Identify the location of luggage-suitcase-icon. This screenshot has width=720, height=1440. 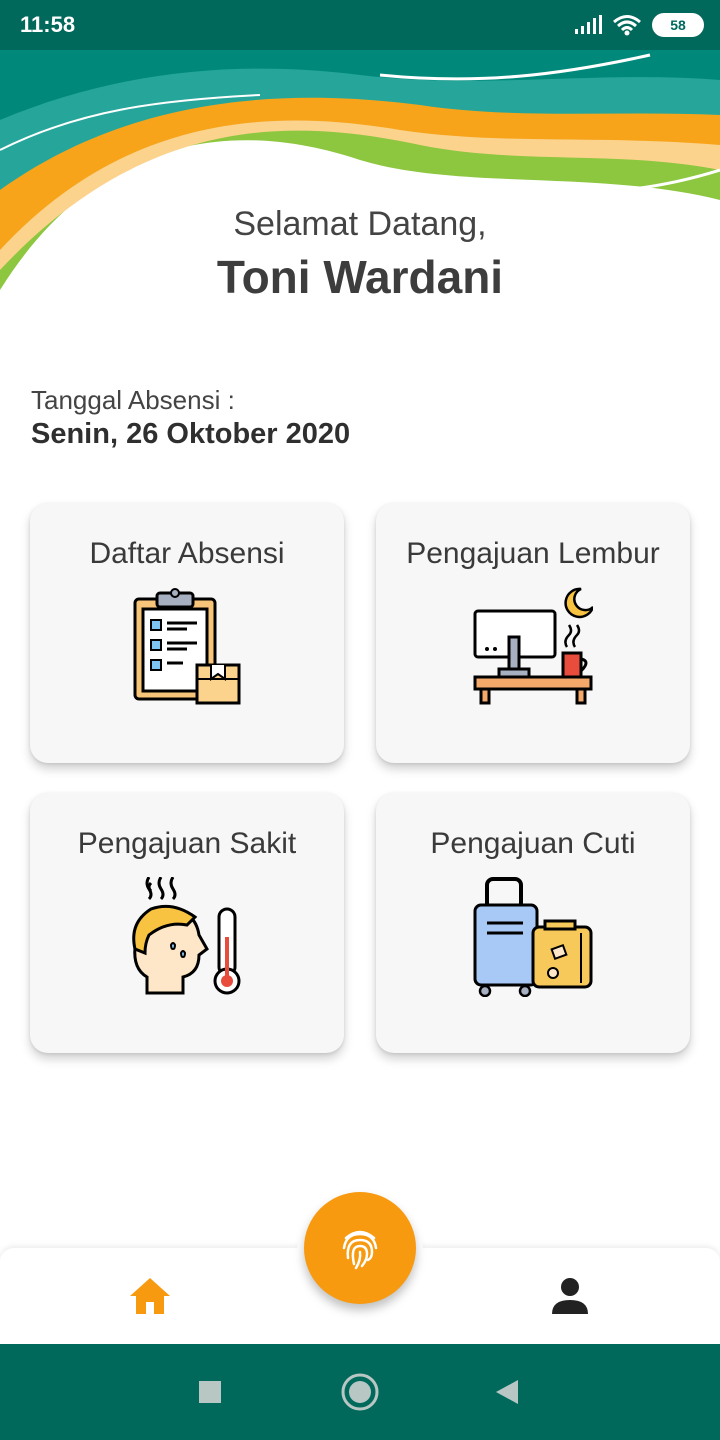
(533, 937).